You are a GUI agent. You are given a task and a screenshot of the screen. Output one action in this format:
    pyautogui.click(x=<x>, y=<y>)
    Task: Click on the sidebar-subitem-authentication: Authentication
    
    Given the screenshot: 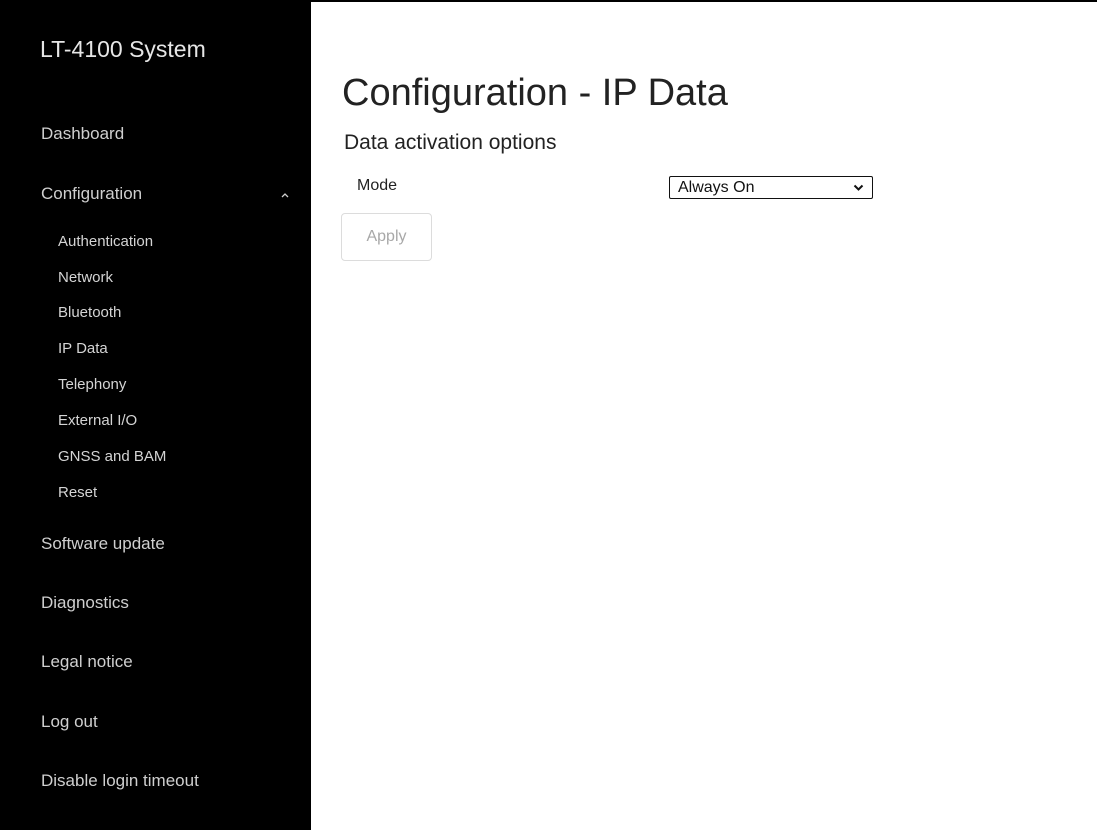 What is the action you would take?
    pyautogui.click(x=105, y=241)
    